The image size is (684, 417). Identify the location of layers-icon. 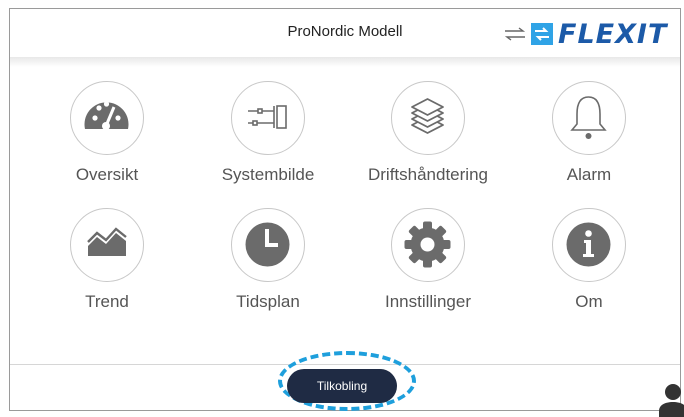
(427, 116).